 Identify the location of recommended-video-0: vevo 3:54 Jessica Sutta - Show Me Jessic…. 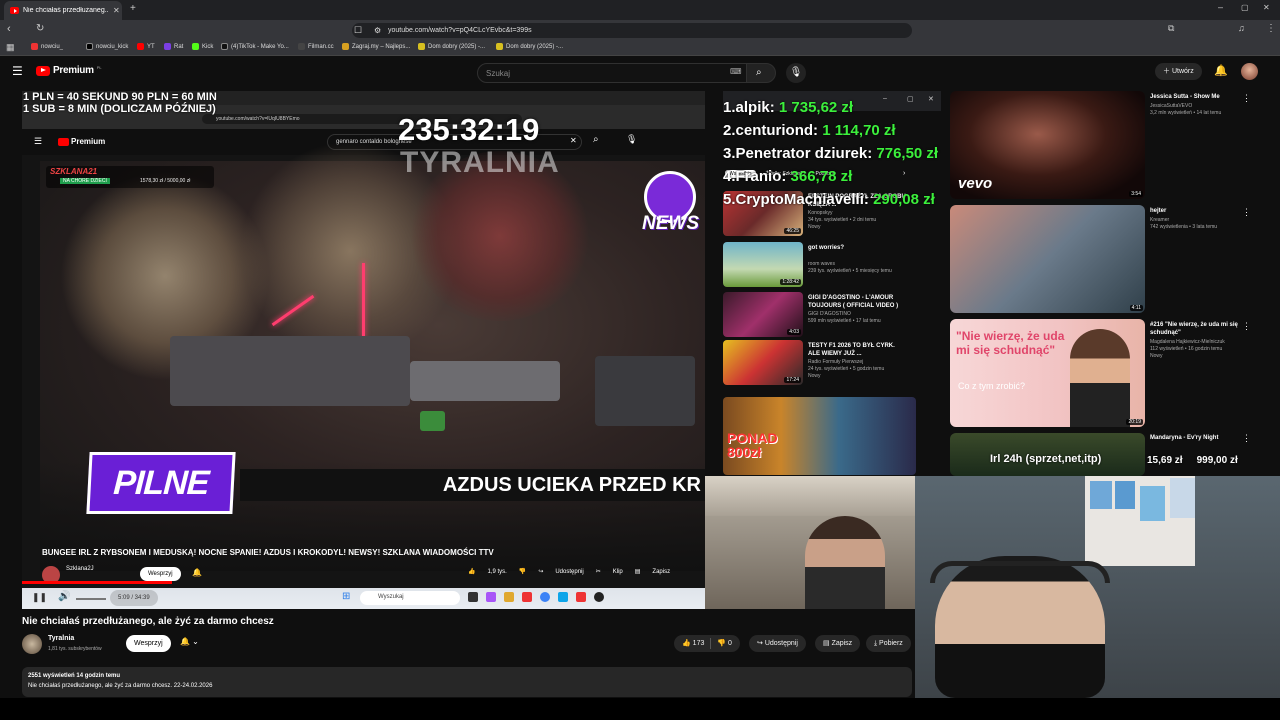
(1100, 146).